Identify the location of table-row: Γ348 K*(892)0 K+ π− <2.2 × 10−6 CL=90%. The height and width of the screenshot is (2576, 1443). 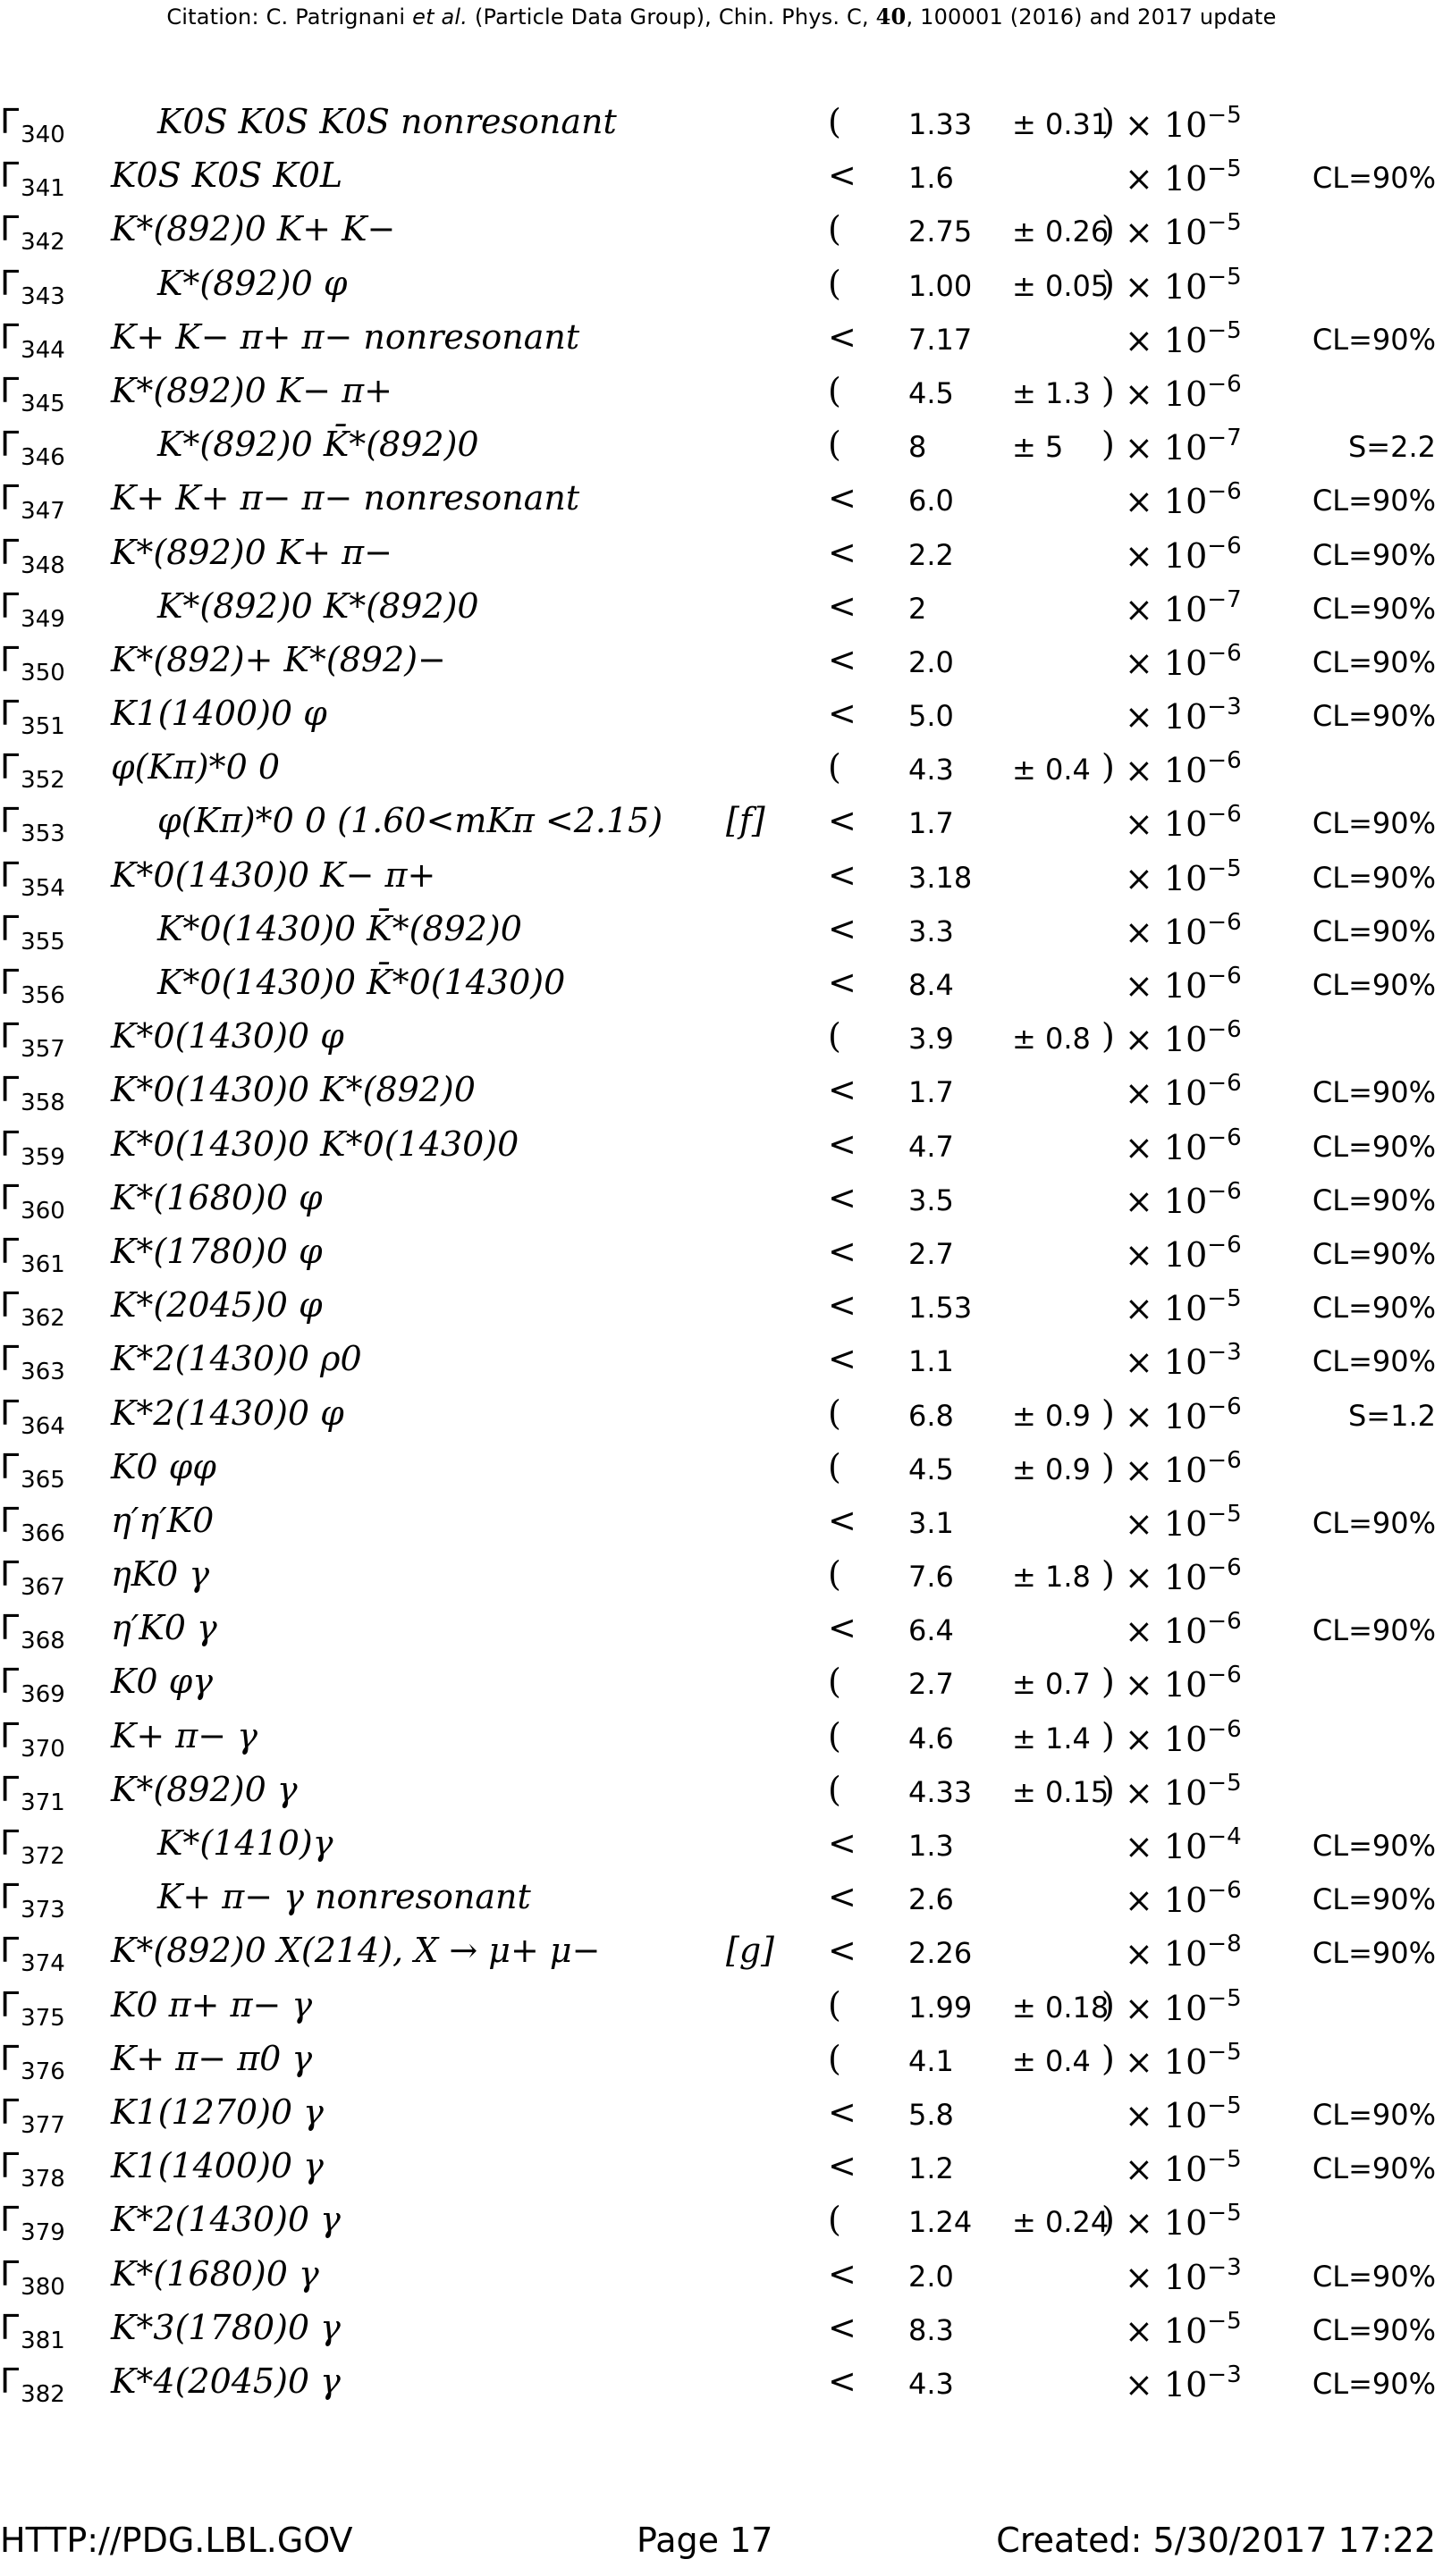
(721, 552).